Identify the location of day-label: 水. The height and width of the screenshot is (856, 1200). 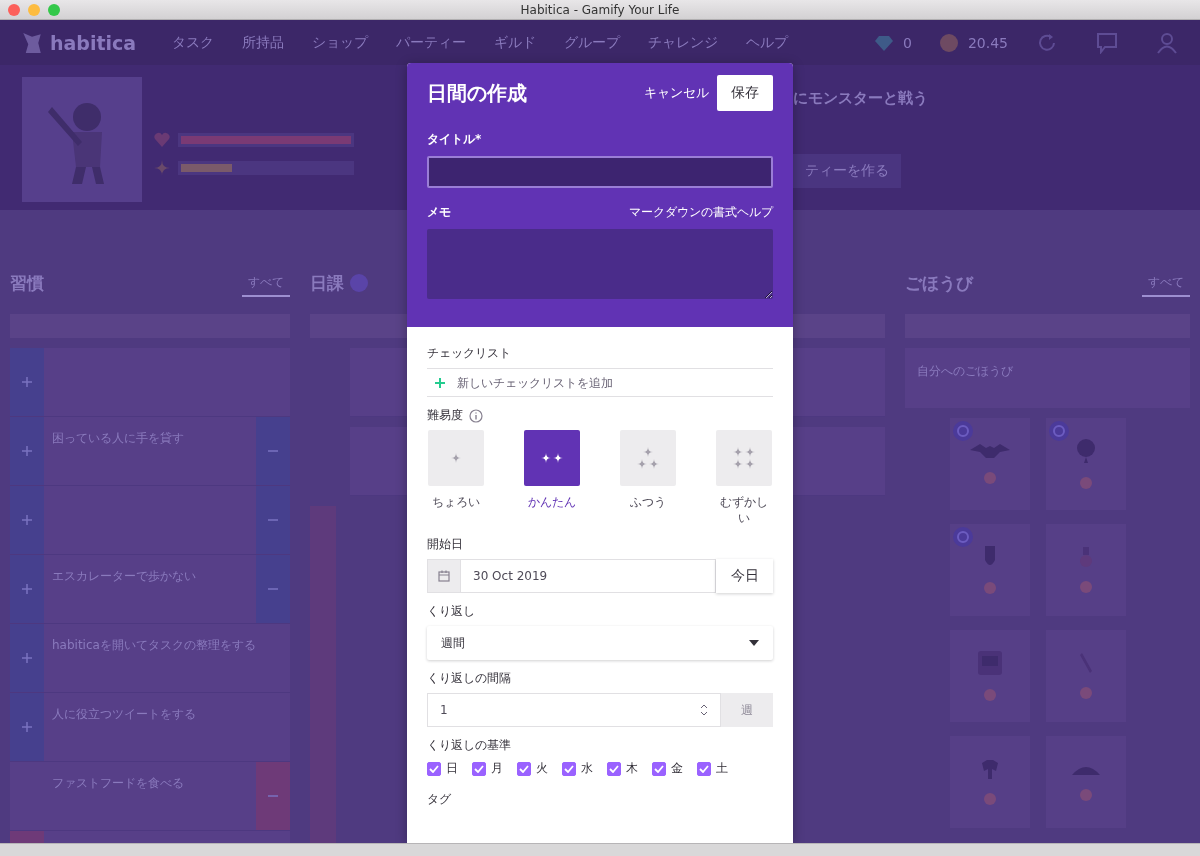
(587, 769).